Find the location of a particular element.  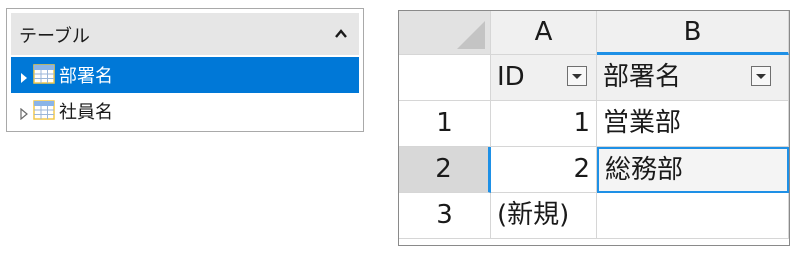

cell-a2: 2 is located at coordinates (544, 170).